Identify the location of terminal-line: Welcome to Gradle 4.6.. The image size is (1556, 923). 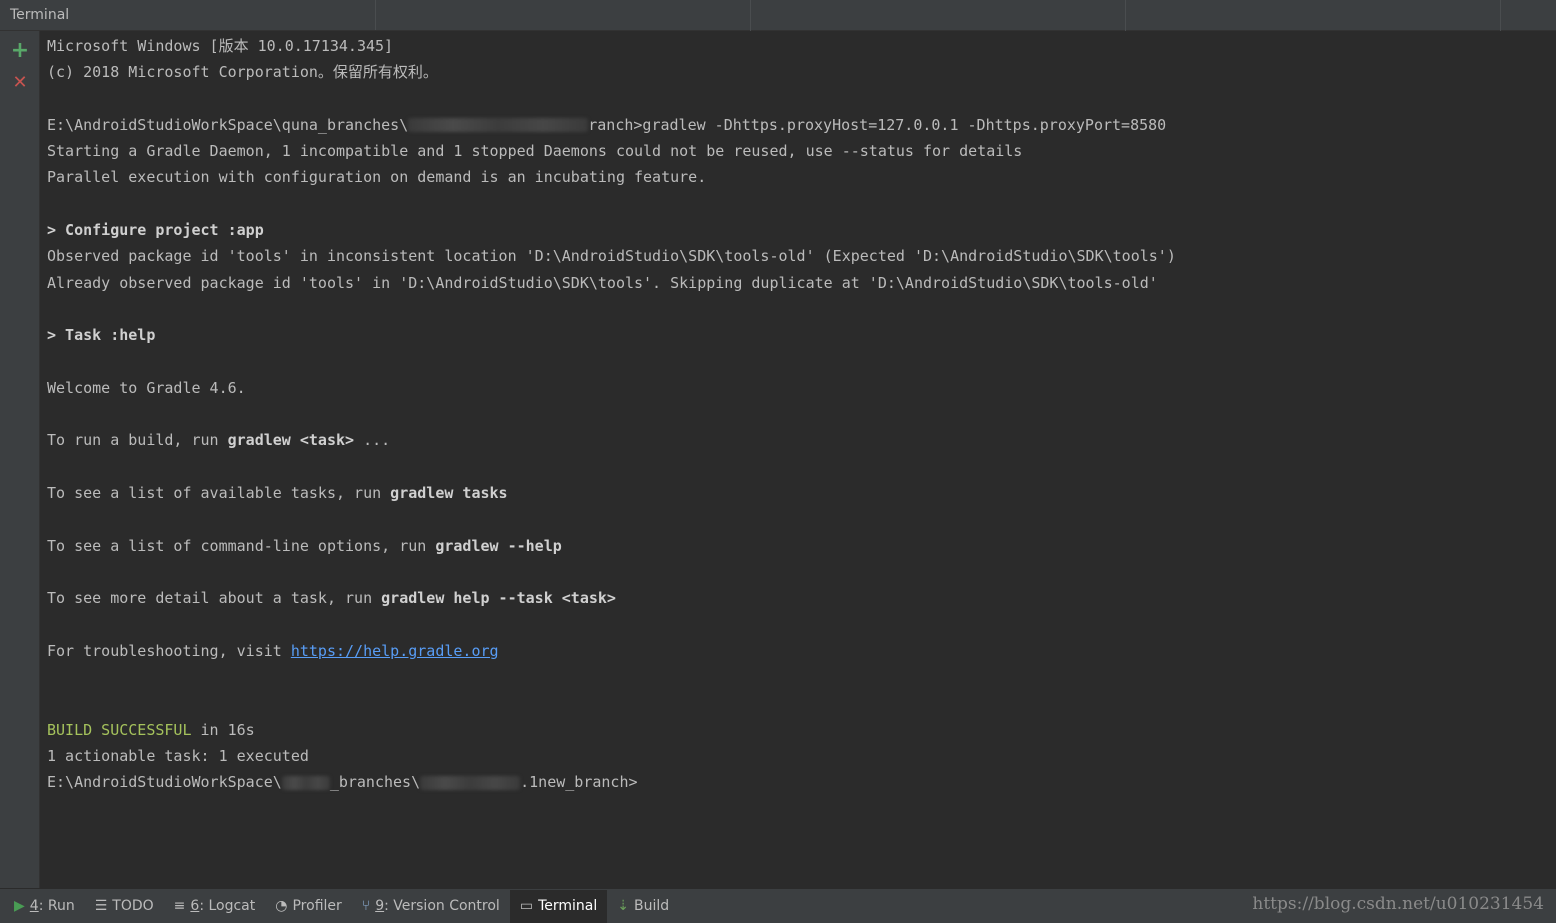
(797, 388).